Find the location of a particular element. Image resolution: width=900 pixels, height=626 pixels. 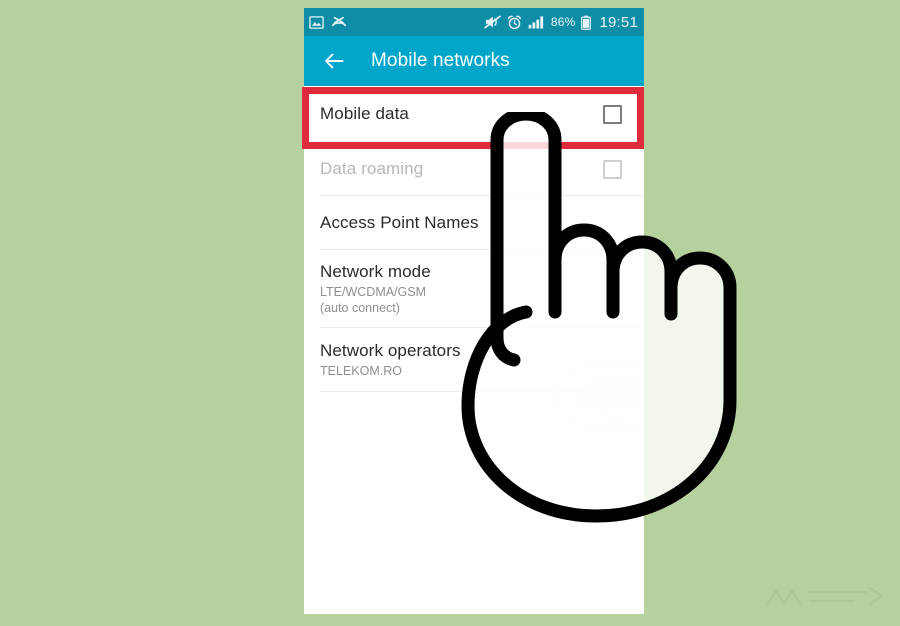

list-item-title: Network operators is located at coordinates (390, 350).